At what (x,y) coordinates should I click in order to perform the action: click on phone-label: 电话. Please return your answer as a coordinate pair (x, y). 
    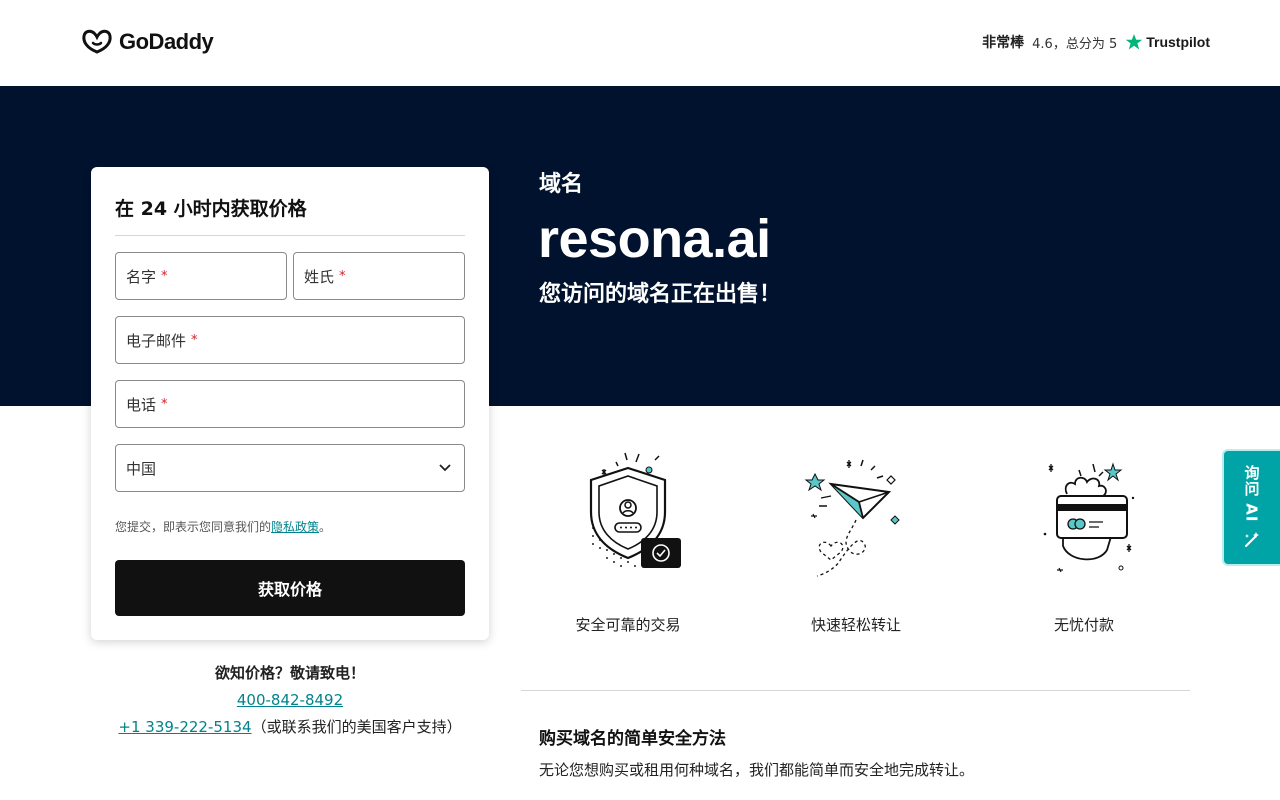
    Looking at the image, I should click on (141, 404).